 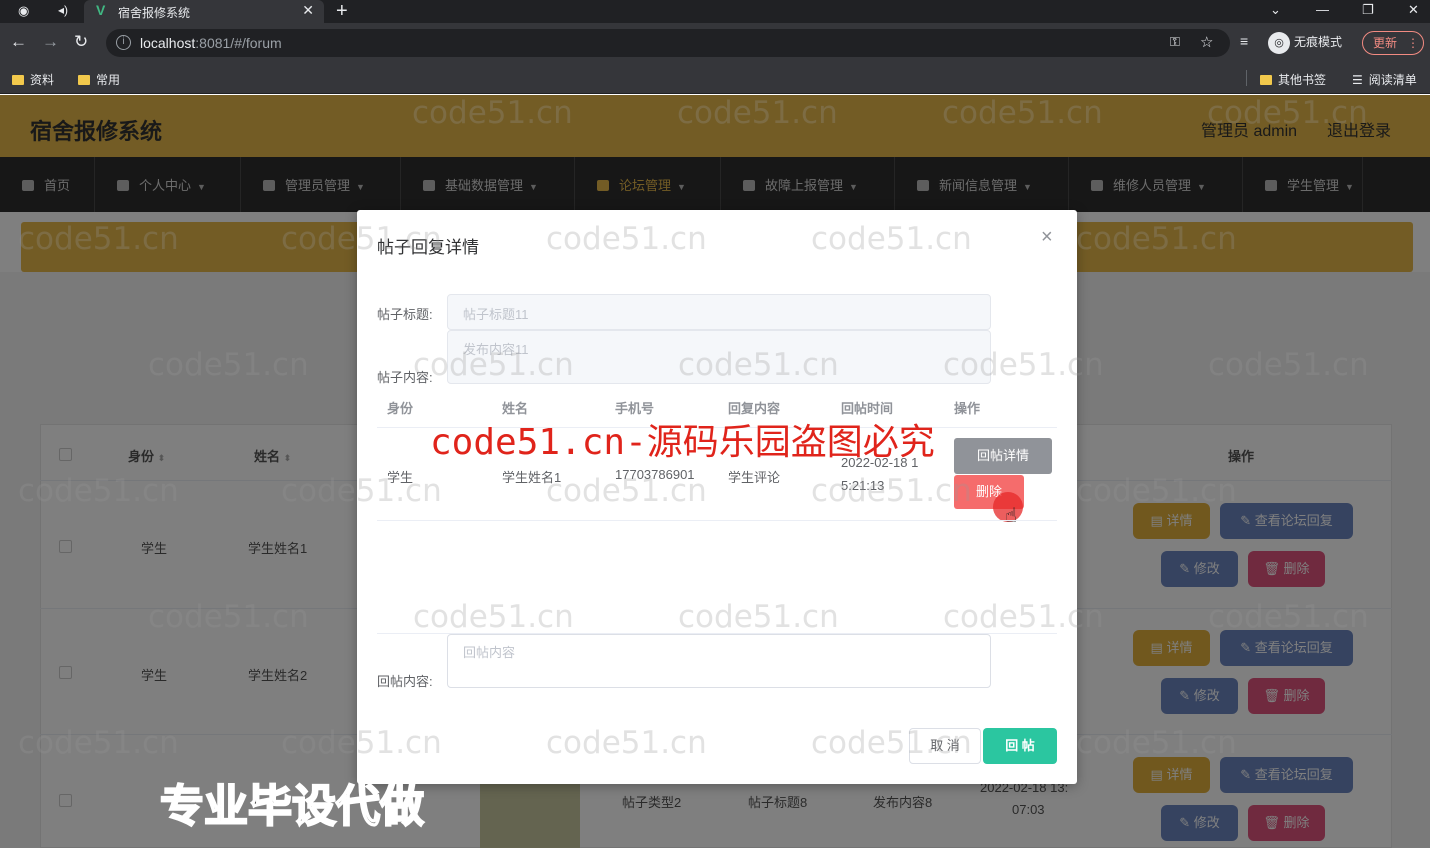 I want to click on mute-icon: ◂), so click(x=63, y=10).